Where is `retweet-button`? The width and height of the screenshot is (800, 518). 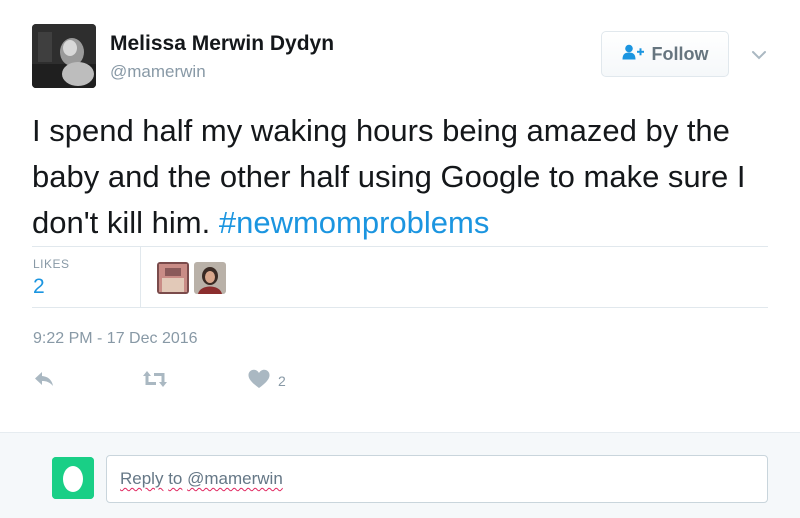
retweet-button is located at coordinates (155, 381).